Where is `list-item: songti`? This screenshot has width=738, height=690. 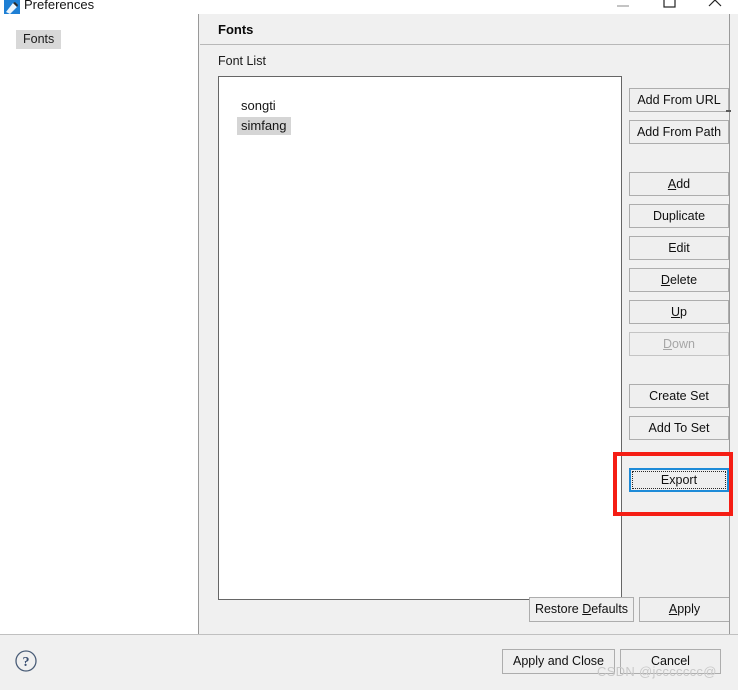 list-item: songti is located at coordinates (258, 106).